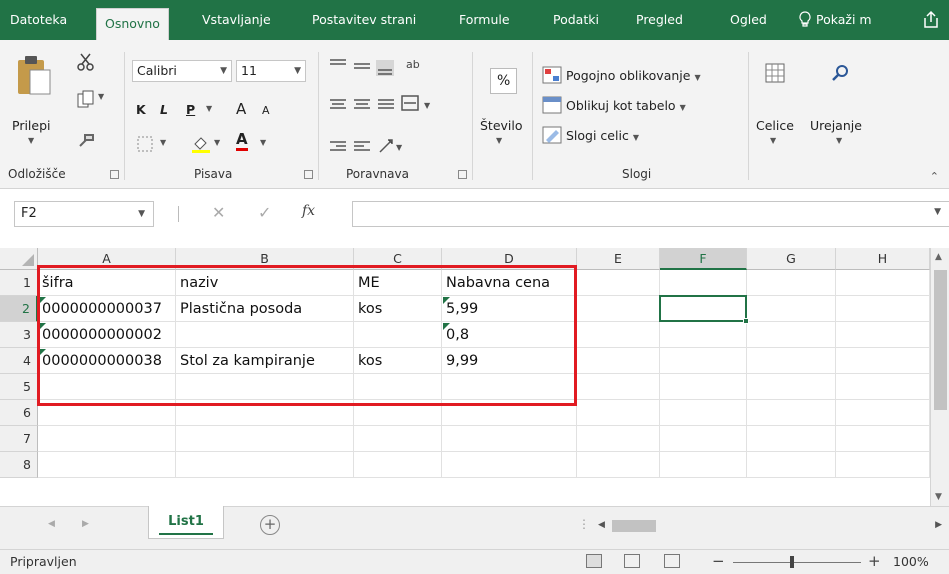 This screenshot has height=574, width=949. I want to click on row-header-5: 5, so click(19, 387).